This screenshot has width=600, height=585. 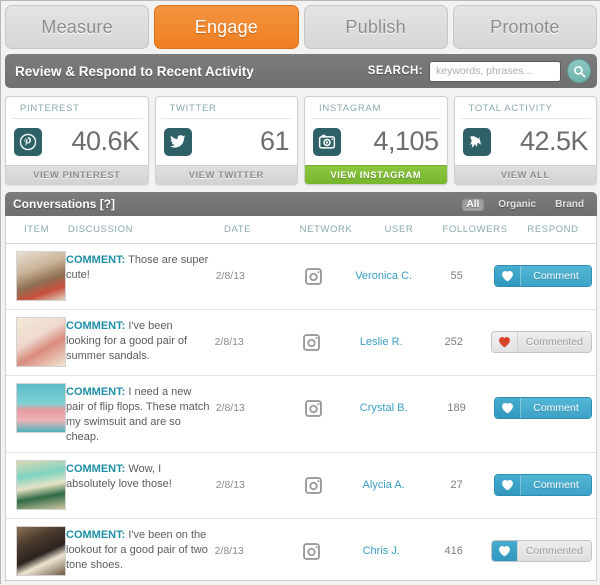 I want to click on filter-organic: Organic, so click(x=517, y=204).